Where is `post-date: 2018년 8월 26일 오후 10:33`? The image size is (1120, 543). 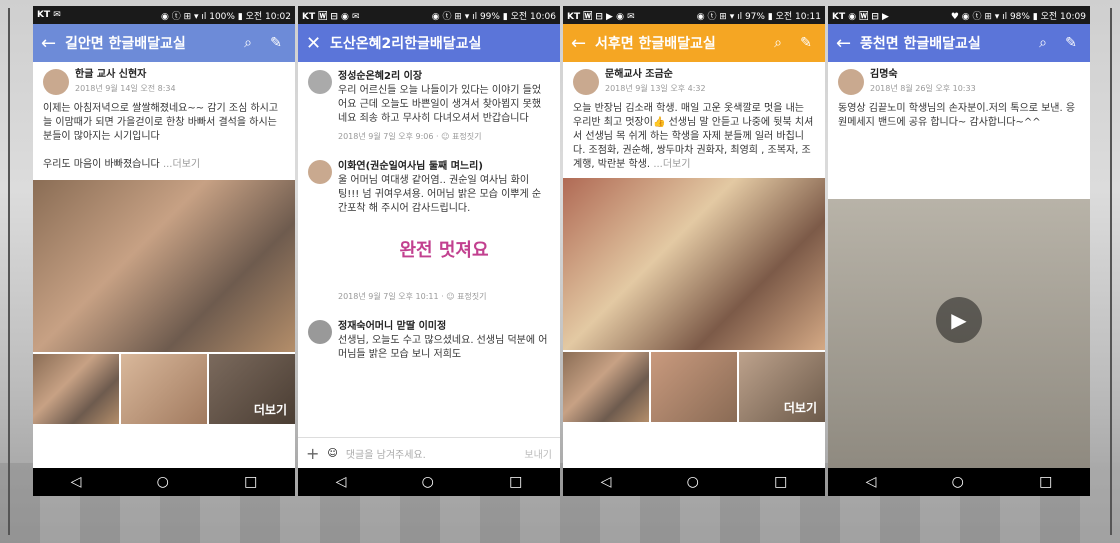
post-date: 2018년 8월 26일 오후 10:33 is located at coordinates (923, 88).